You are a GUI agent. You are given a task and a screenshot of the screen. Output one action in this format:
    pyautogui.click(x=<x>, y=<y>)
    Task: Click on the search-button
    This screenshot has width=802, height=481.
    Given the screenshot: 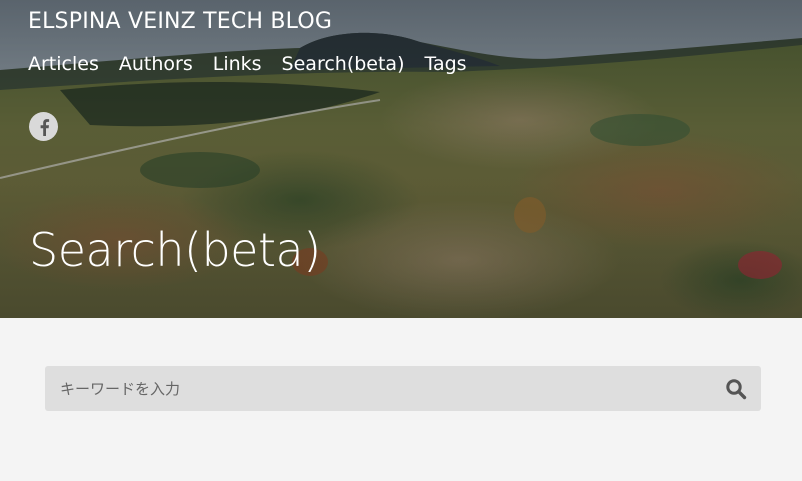 What is the action you would take?
    pyautogui.click(x=736, y=388)
    